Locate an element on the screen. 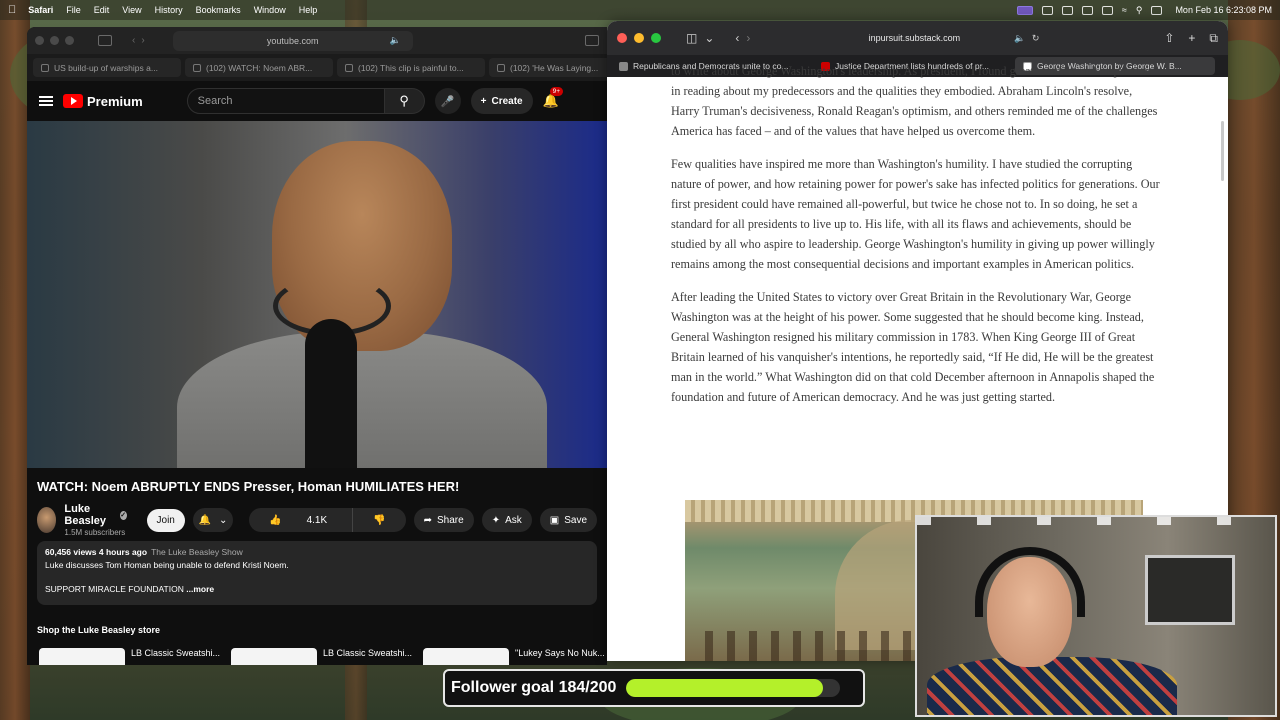 Image resolution: width=1280 pixels, height=720 pixels. menu-bookmarks: Bookmarks is located at coordinates (218, 10).